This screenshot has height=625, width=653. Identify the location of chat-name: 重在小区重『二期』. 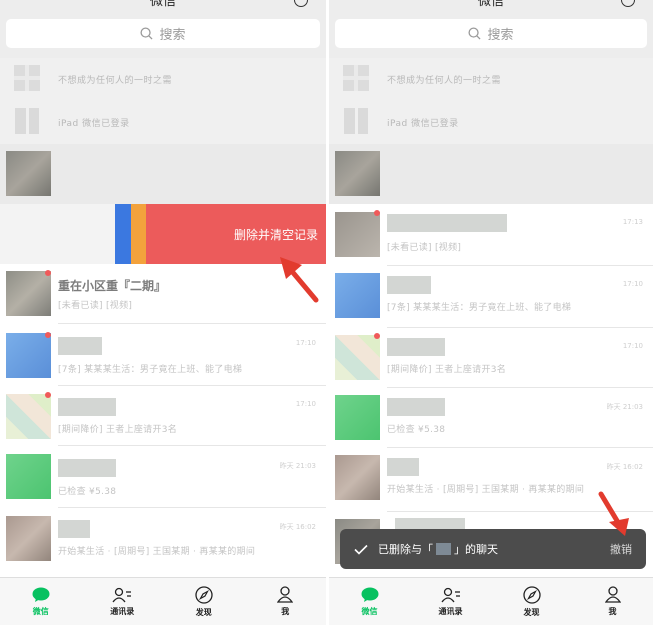
(112, 286).